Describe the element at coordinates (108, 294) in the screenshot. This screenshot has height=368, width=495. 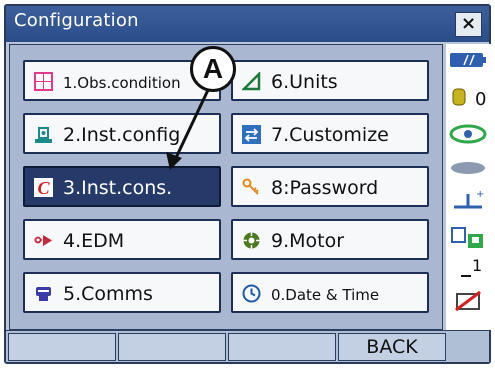
I see `menu-comms-label: 5.Comms` at that location.